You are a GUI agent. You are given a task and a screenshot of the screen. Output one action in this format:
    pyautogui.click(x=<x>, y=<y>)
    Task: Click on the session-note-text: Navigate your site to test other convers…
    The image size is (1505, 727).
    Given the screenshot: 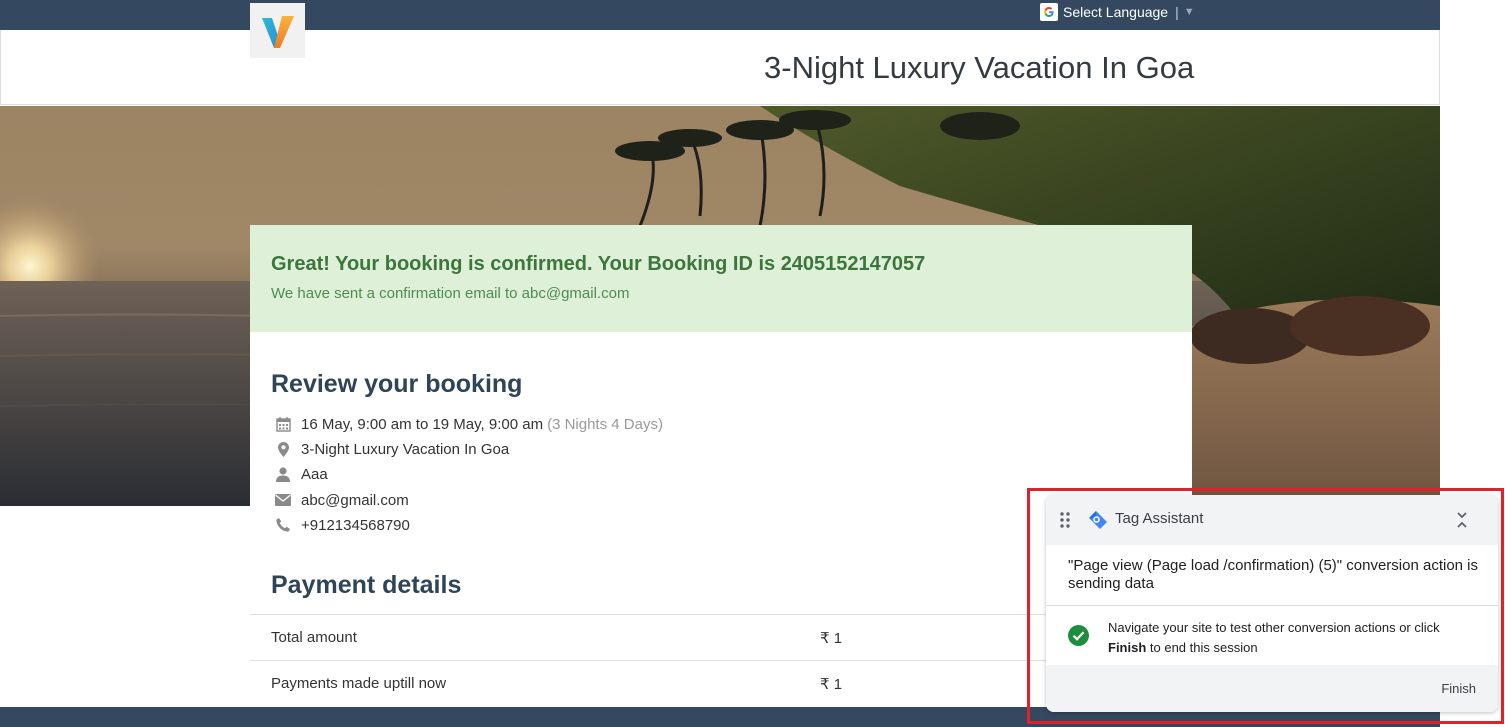 What is the action you would take?
    pyautogui.click(x=1274, y=627)
    